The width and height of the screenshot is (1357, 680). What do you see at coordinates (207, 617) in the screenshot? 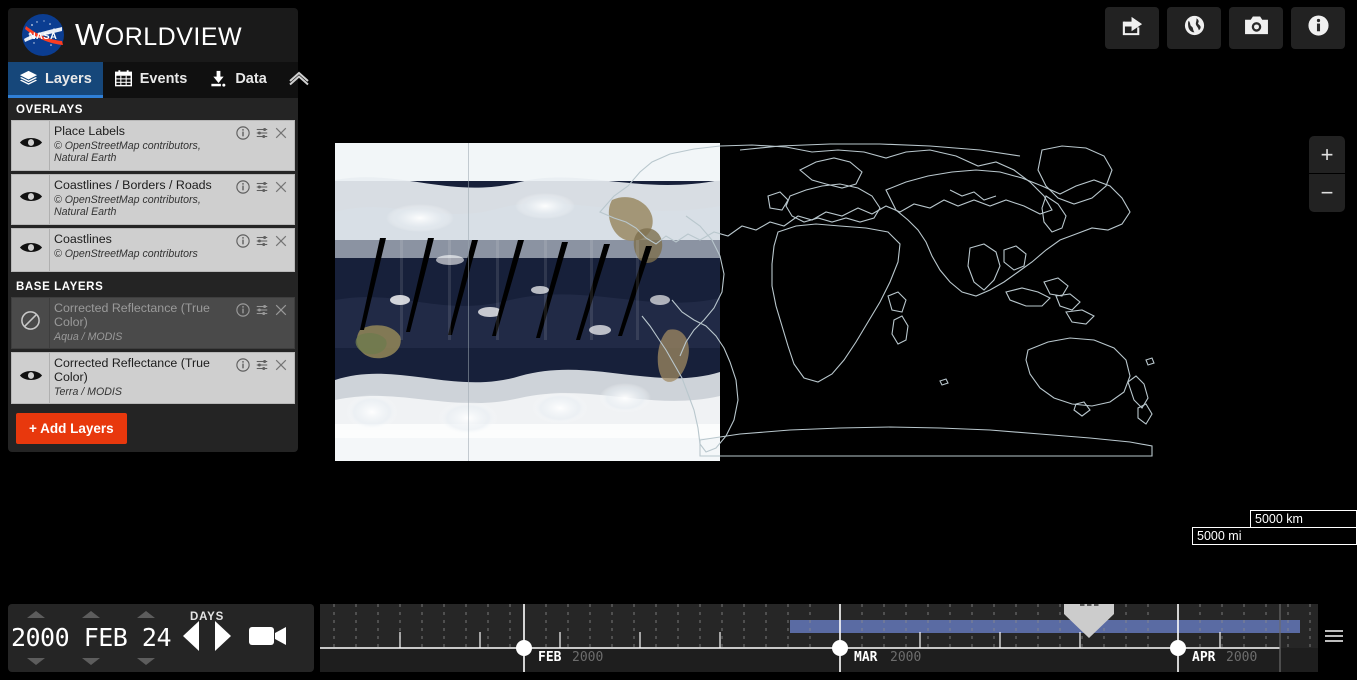
I see `interval-label: DAYS` at bounding box center [207, 617].